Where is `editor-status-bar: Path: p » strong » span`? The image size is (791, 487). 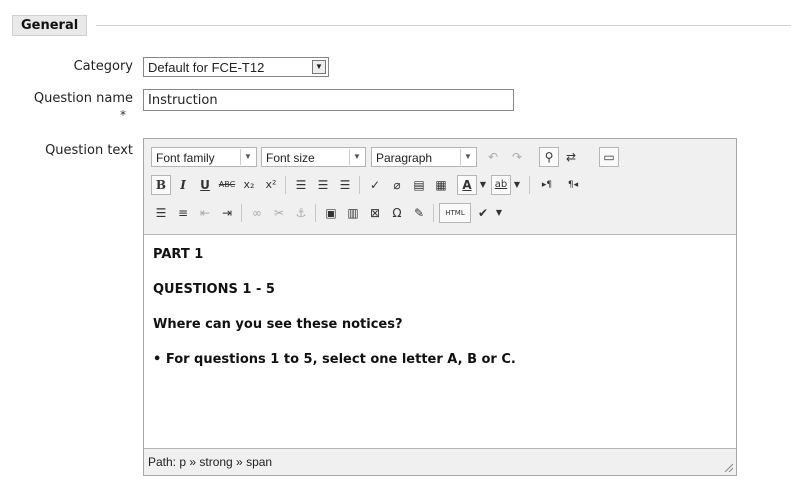
editor-status-bar: Path: p » strong » span is located at coordinates (440, 461).